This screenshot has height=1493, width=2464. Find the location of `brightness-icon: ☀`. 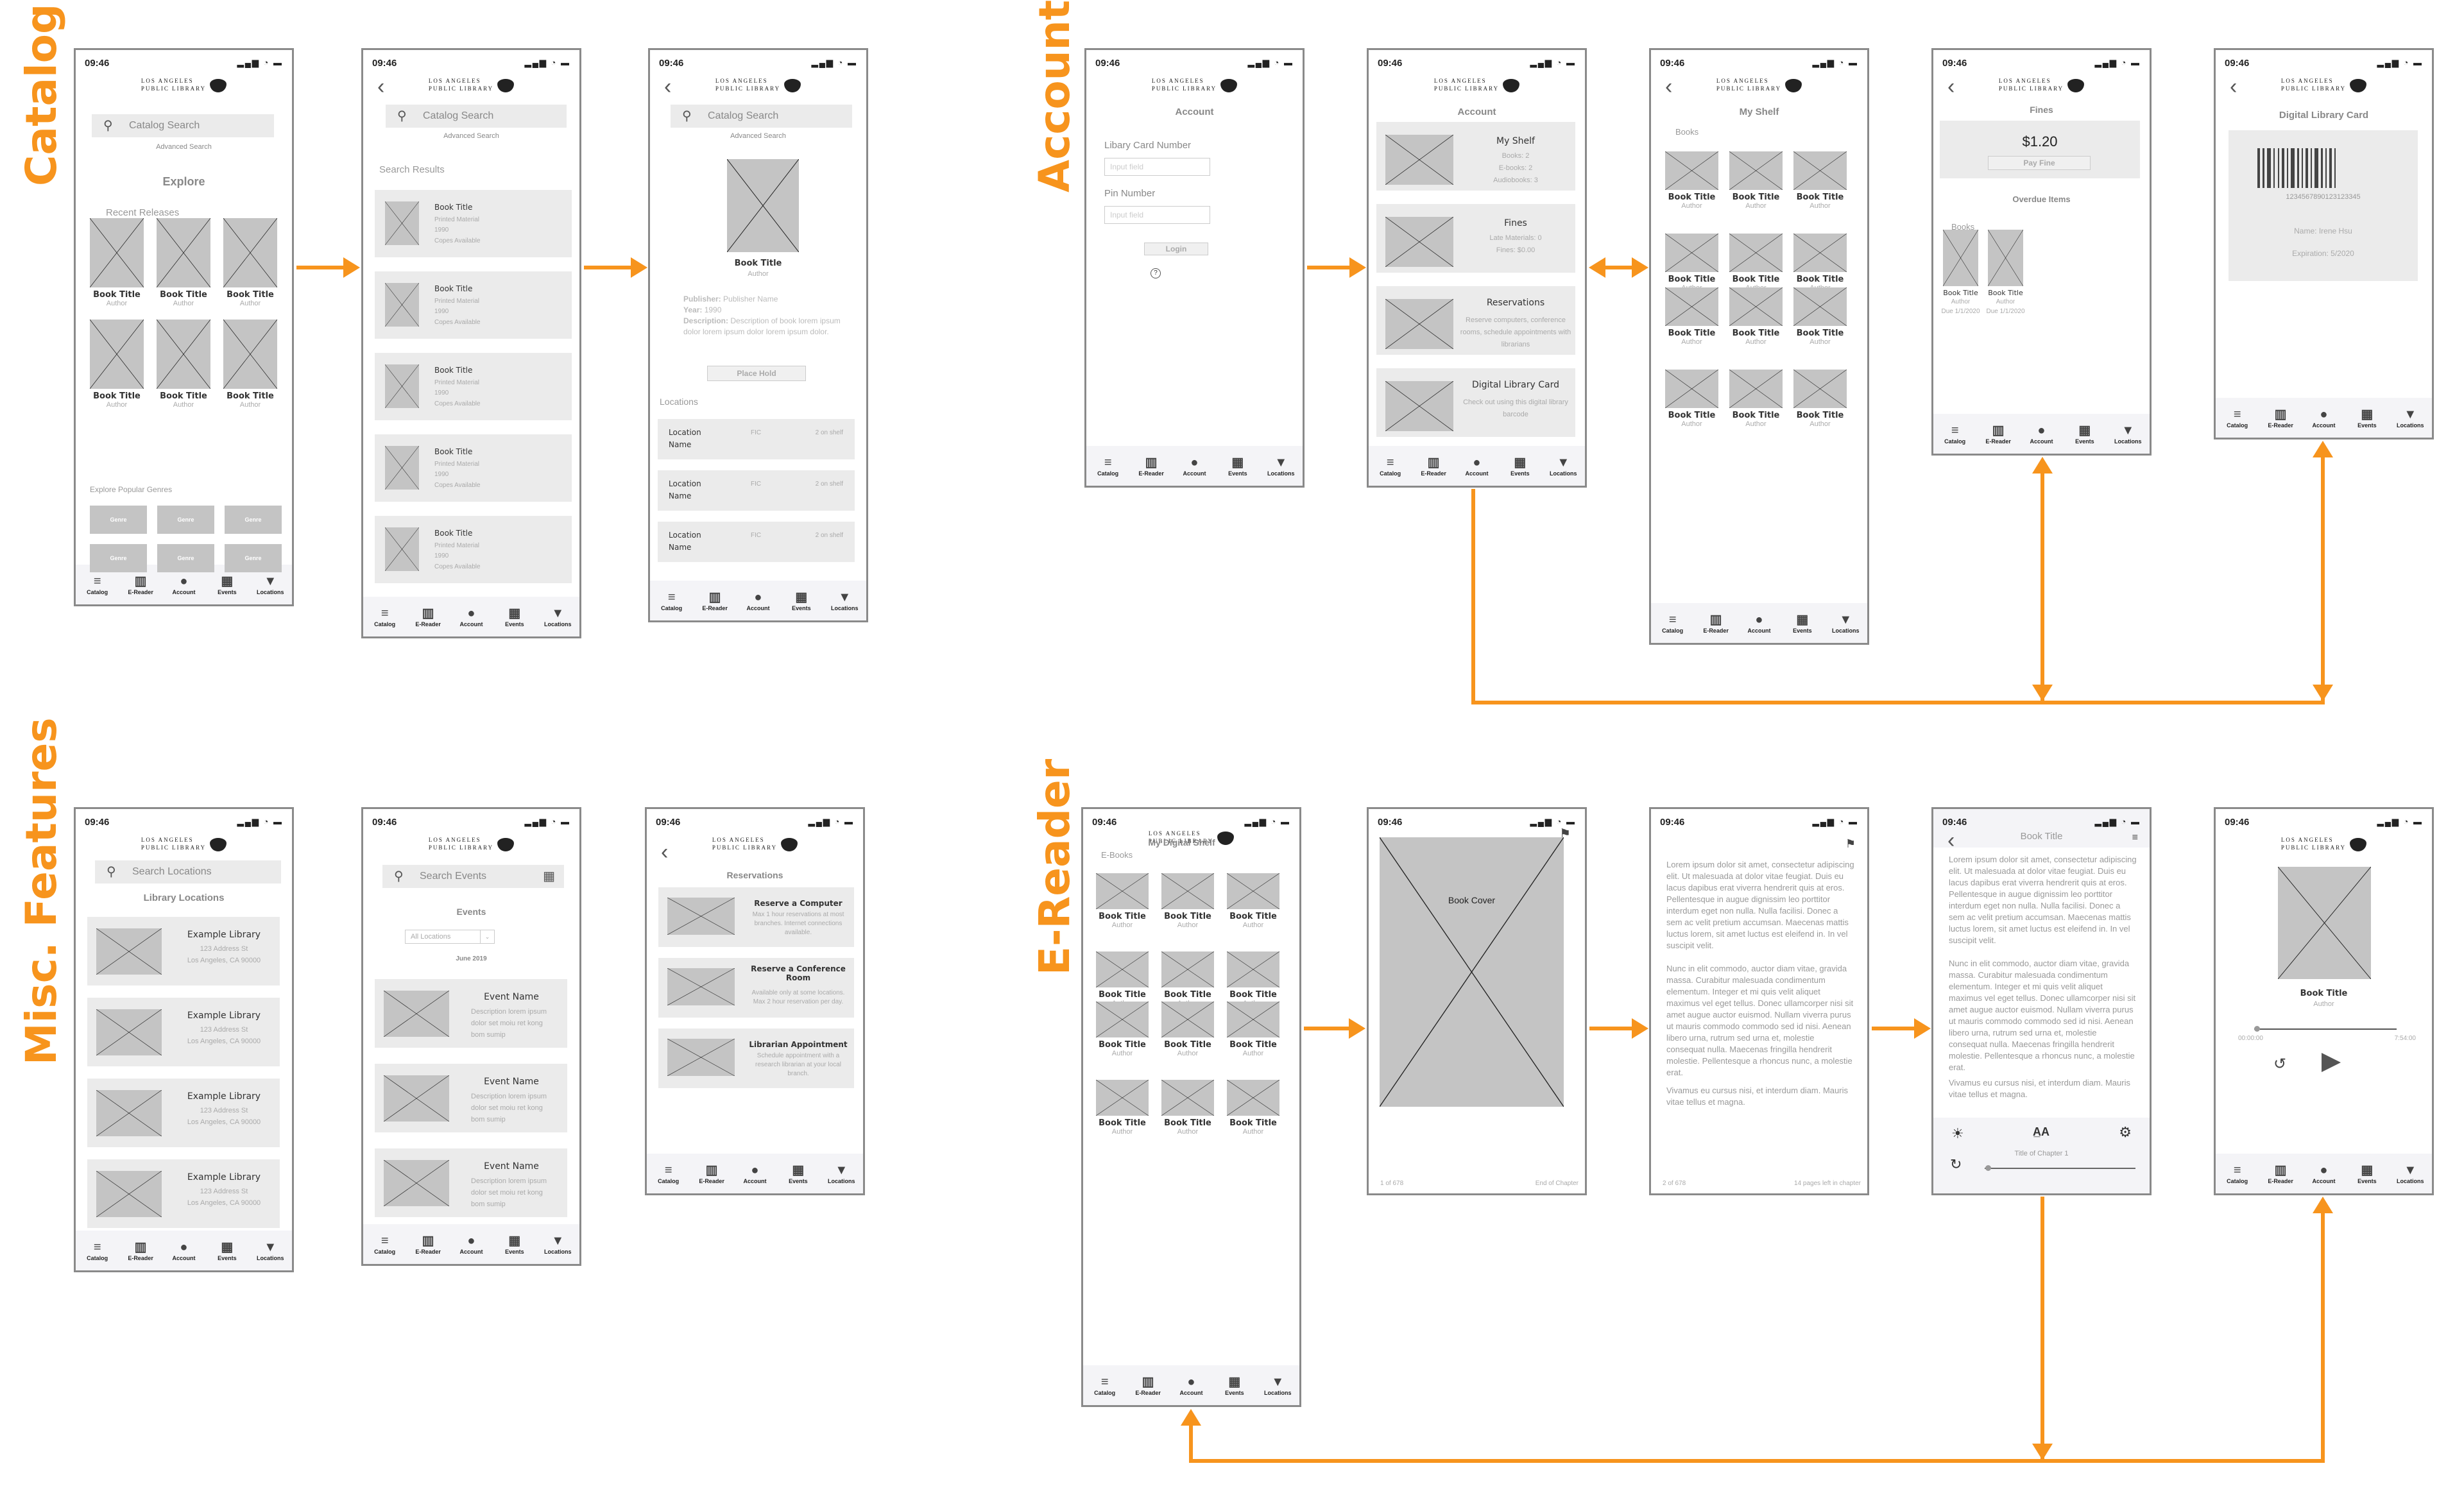

brightness-icon: ☀ is located at coordinates (1958, 1133).